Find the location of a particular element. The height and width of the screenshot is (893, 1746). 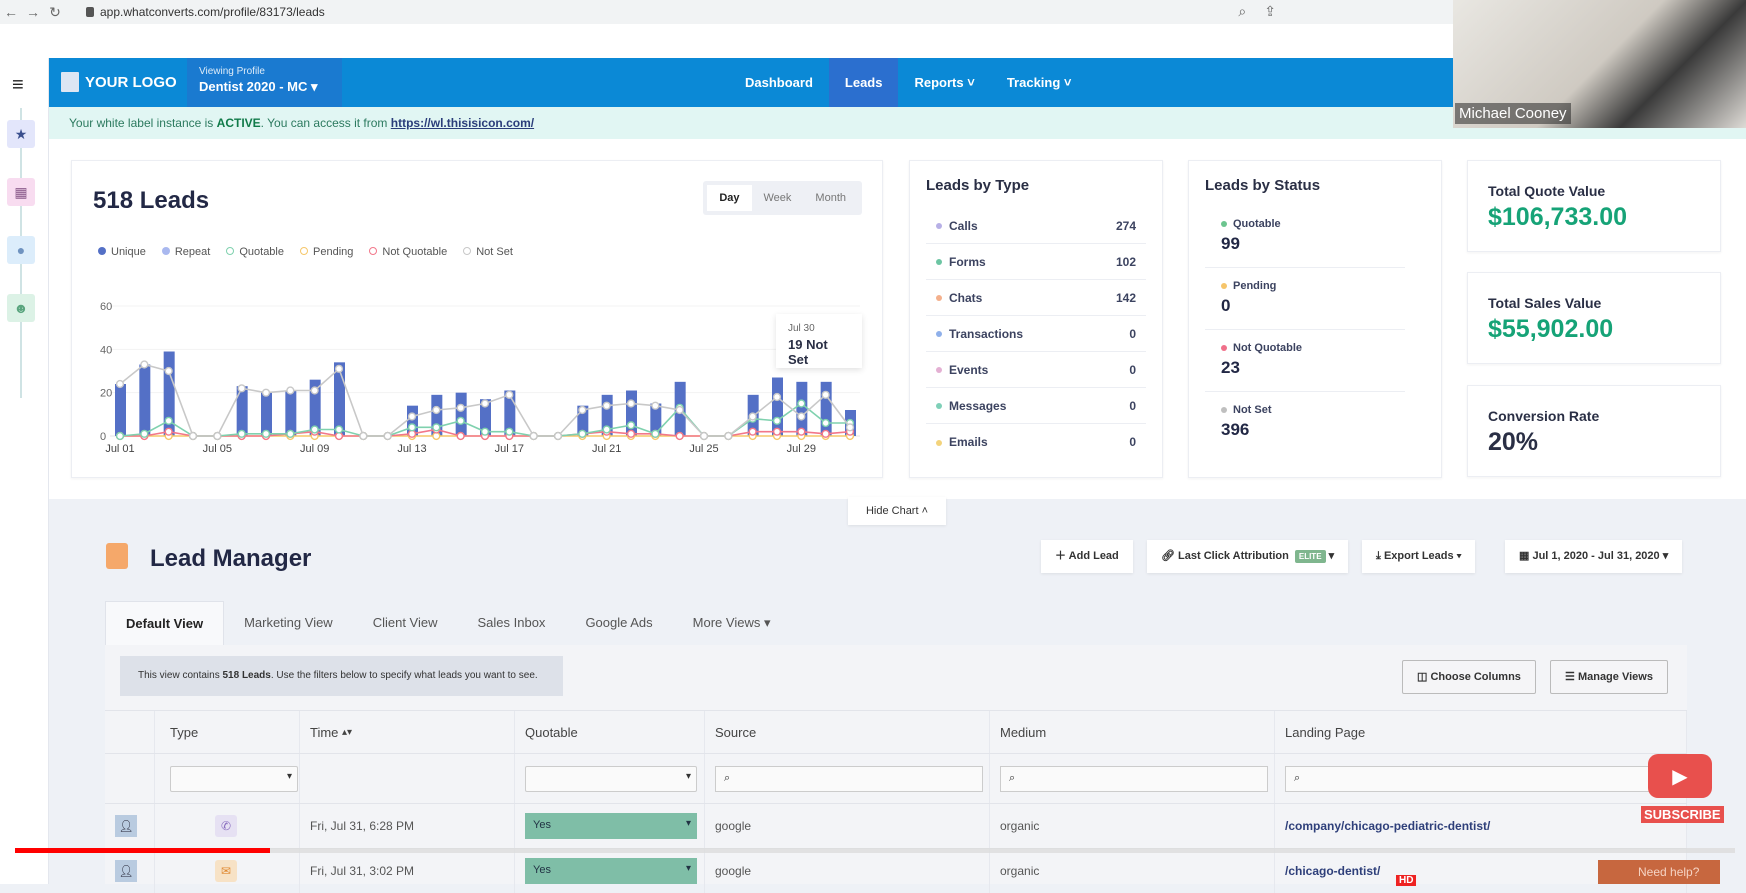

team-icon: ● is located at coordinates (21, 250).